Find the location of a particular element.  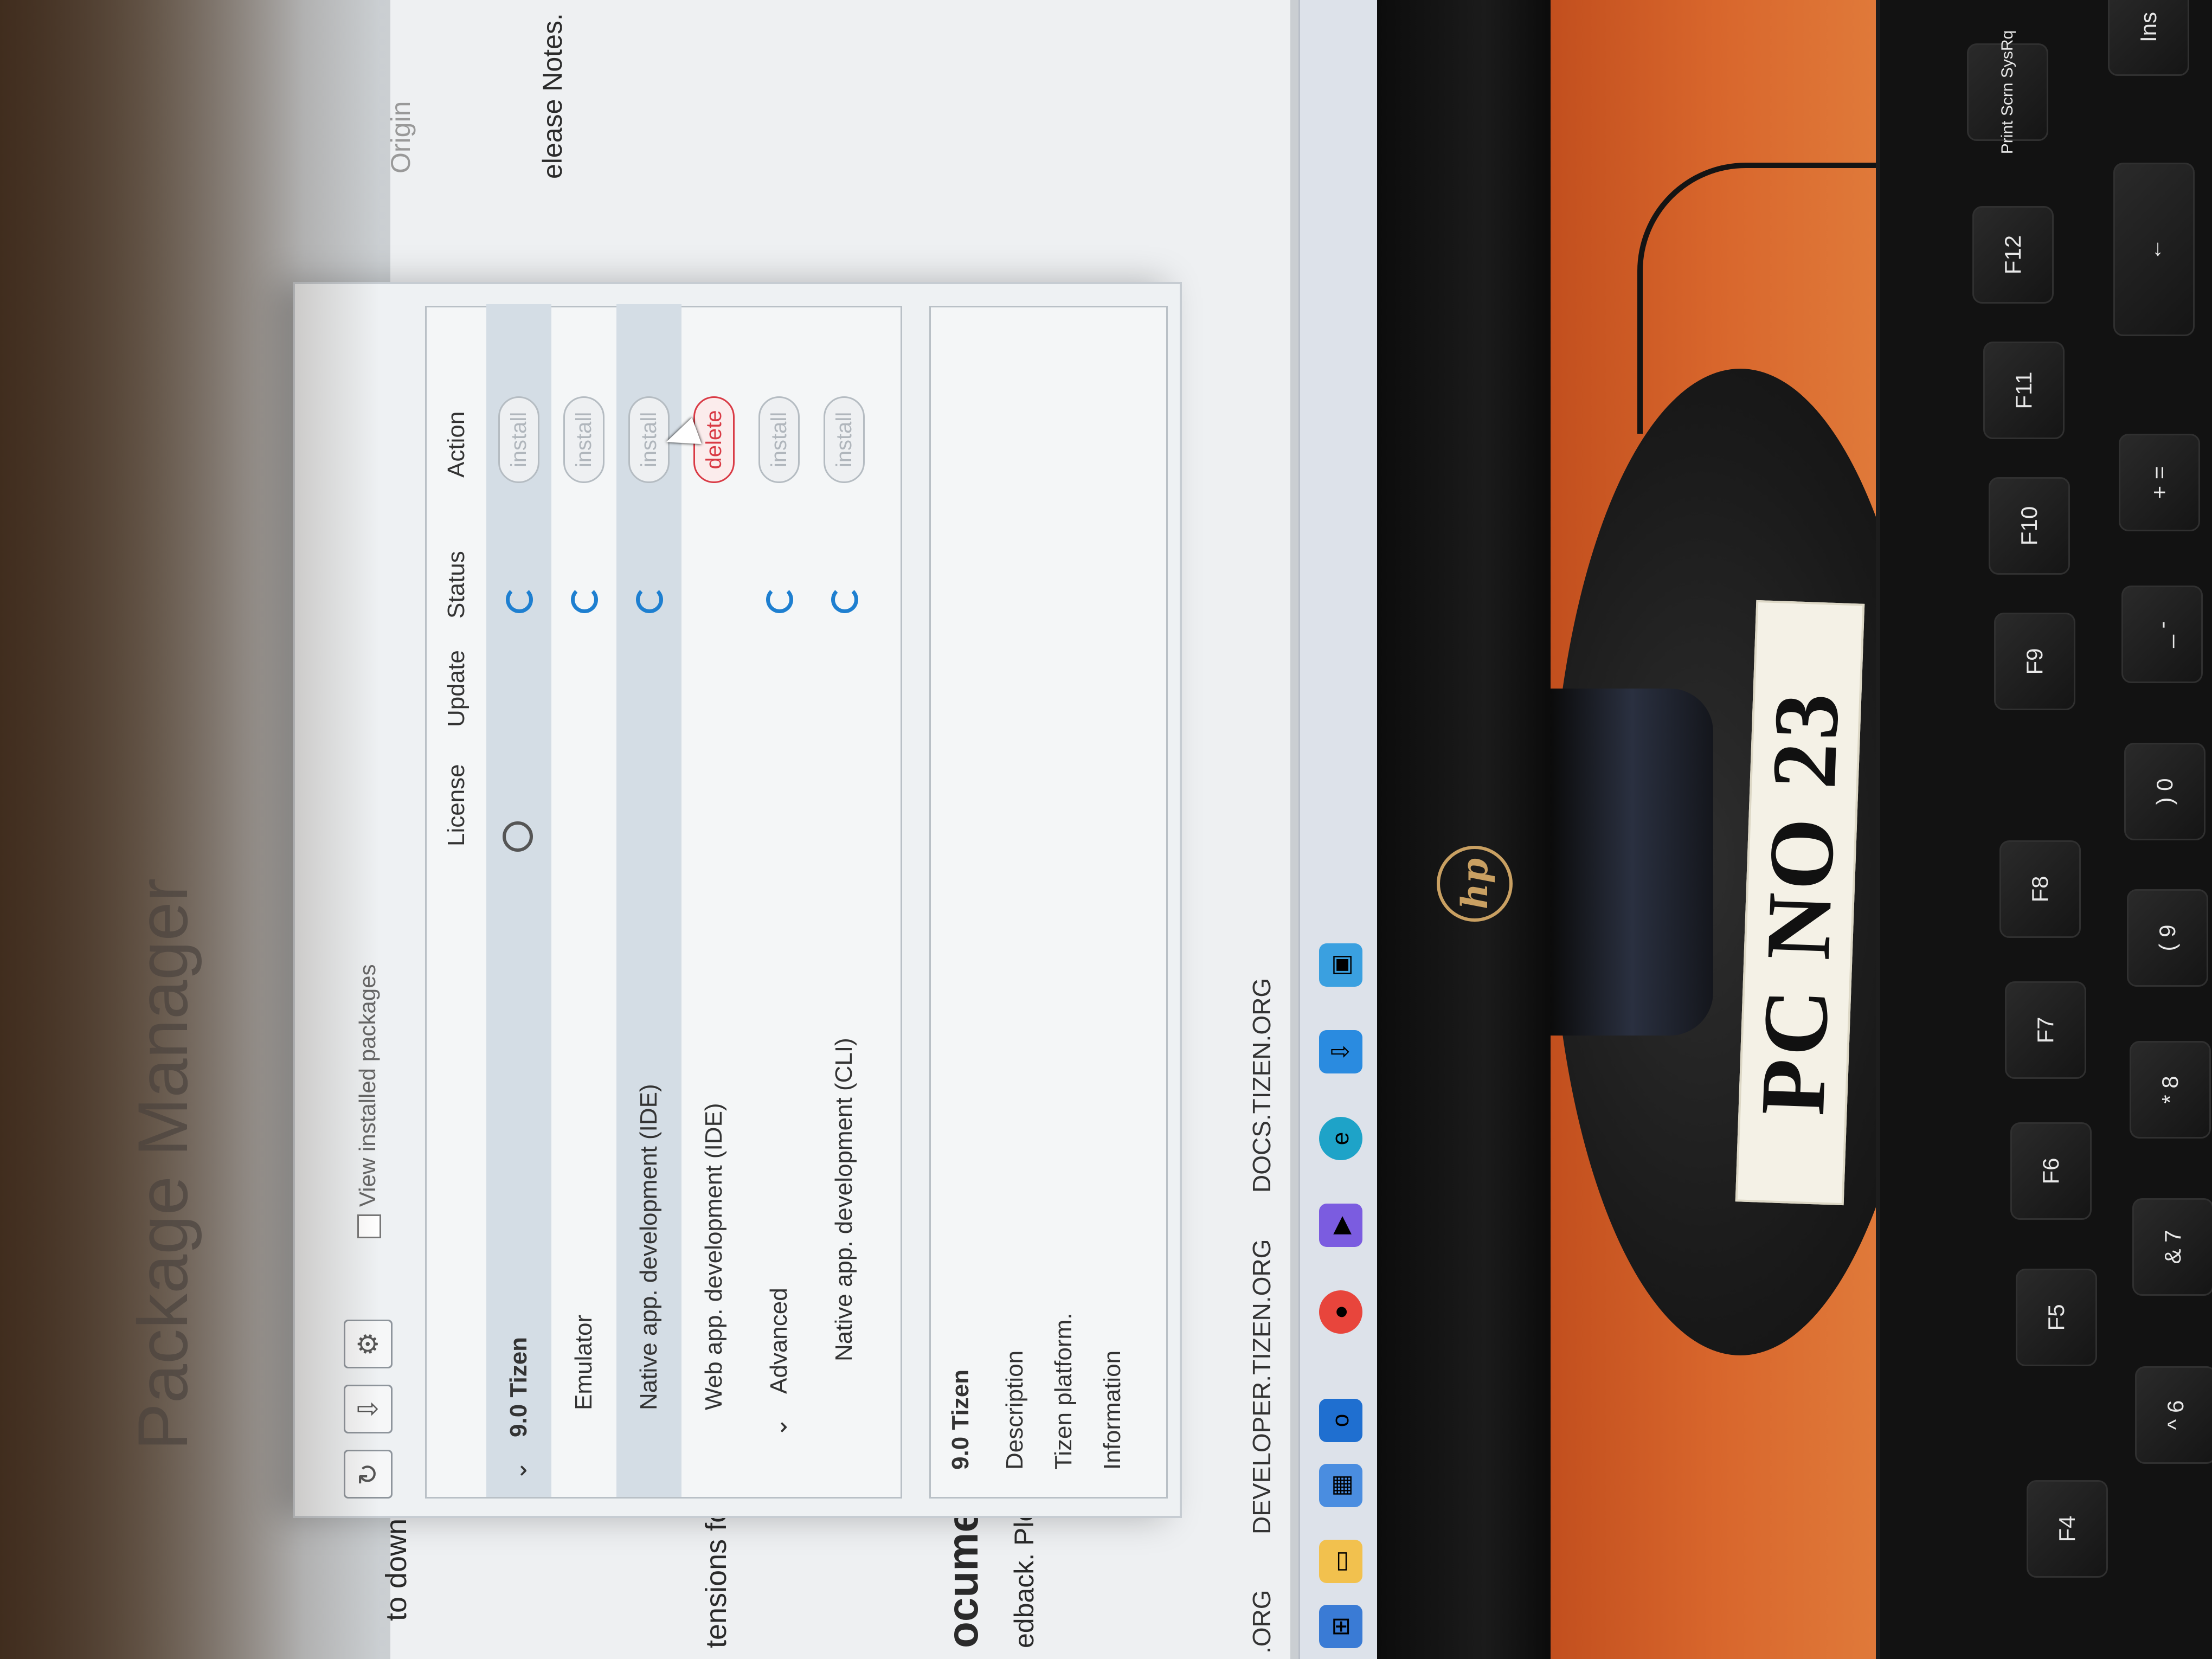

checkbox-box is located at coordinates (369, 1226).